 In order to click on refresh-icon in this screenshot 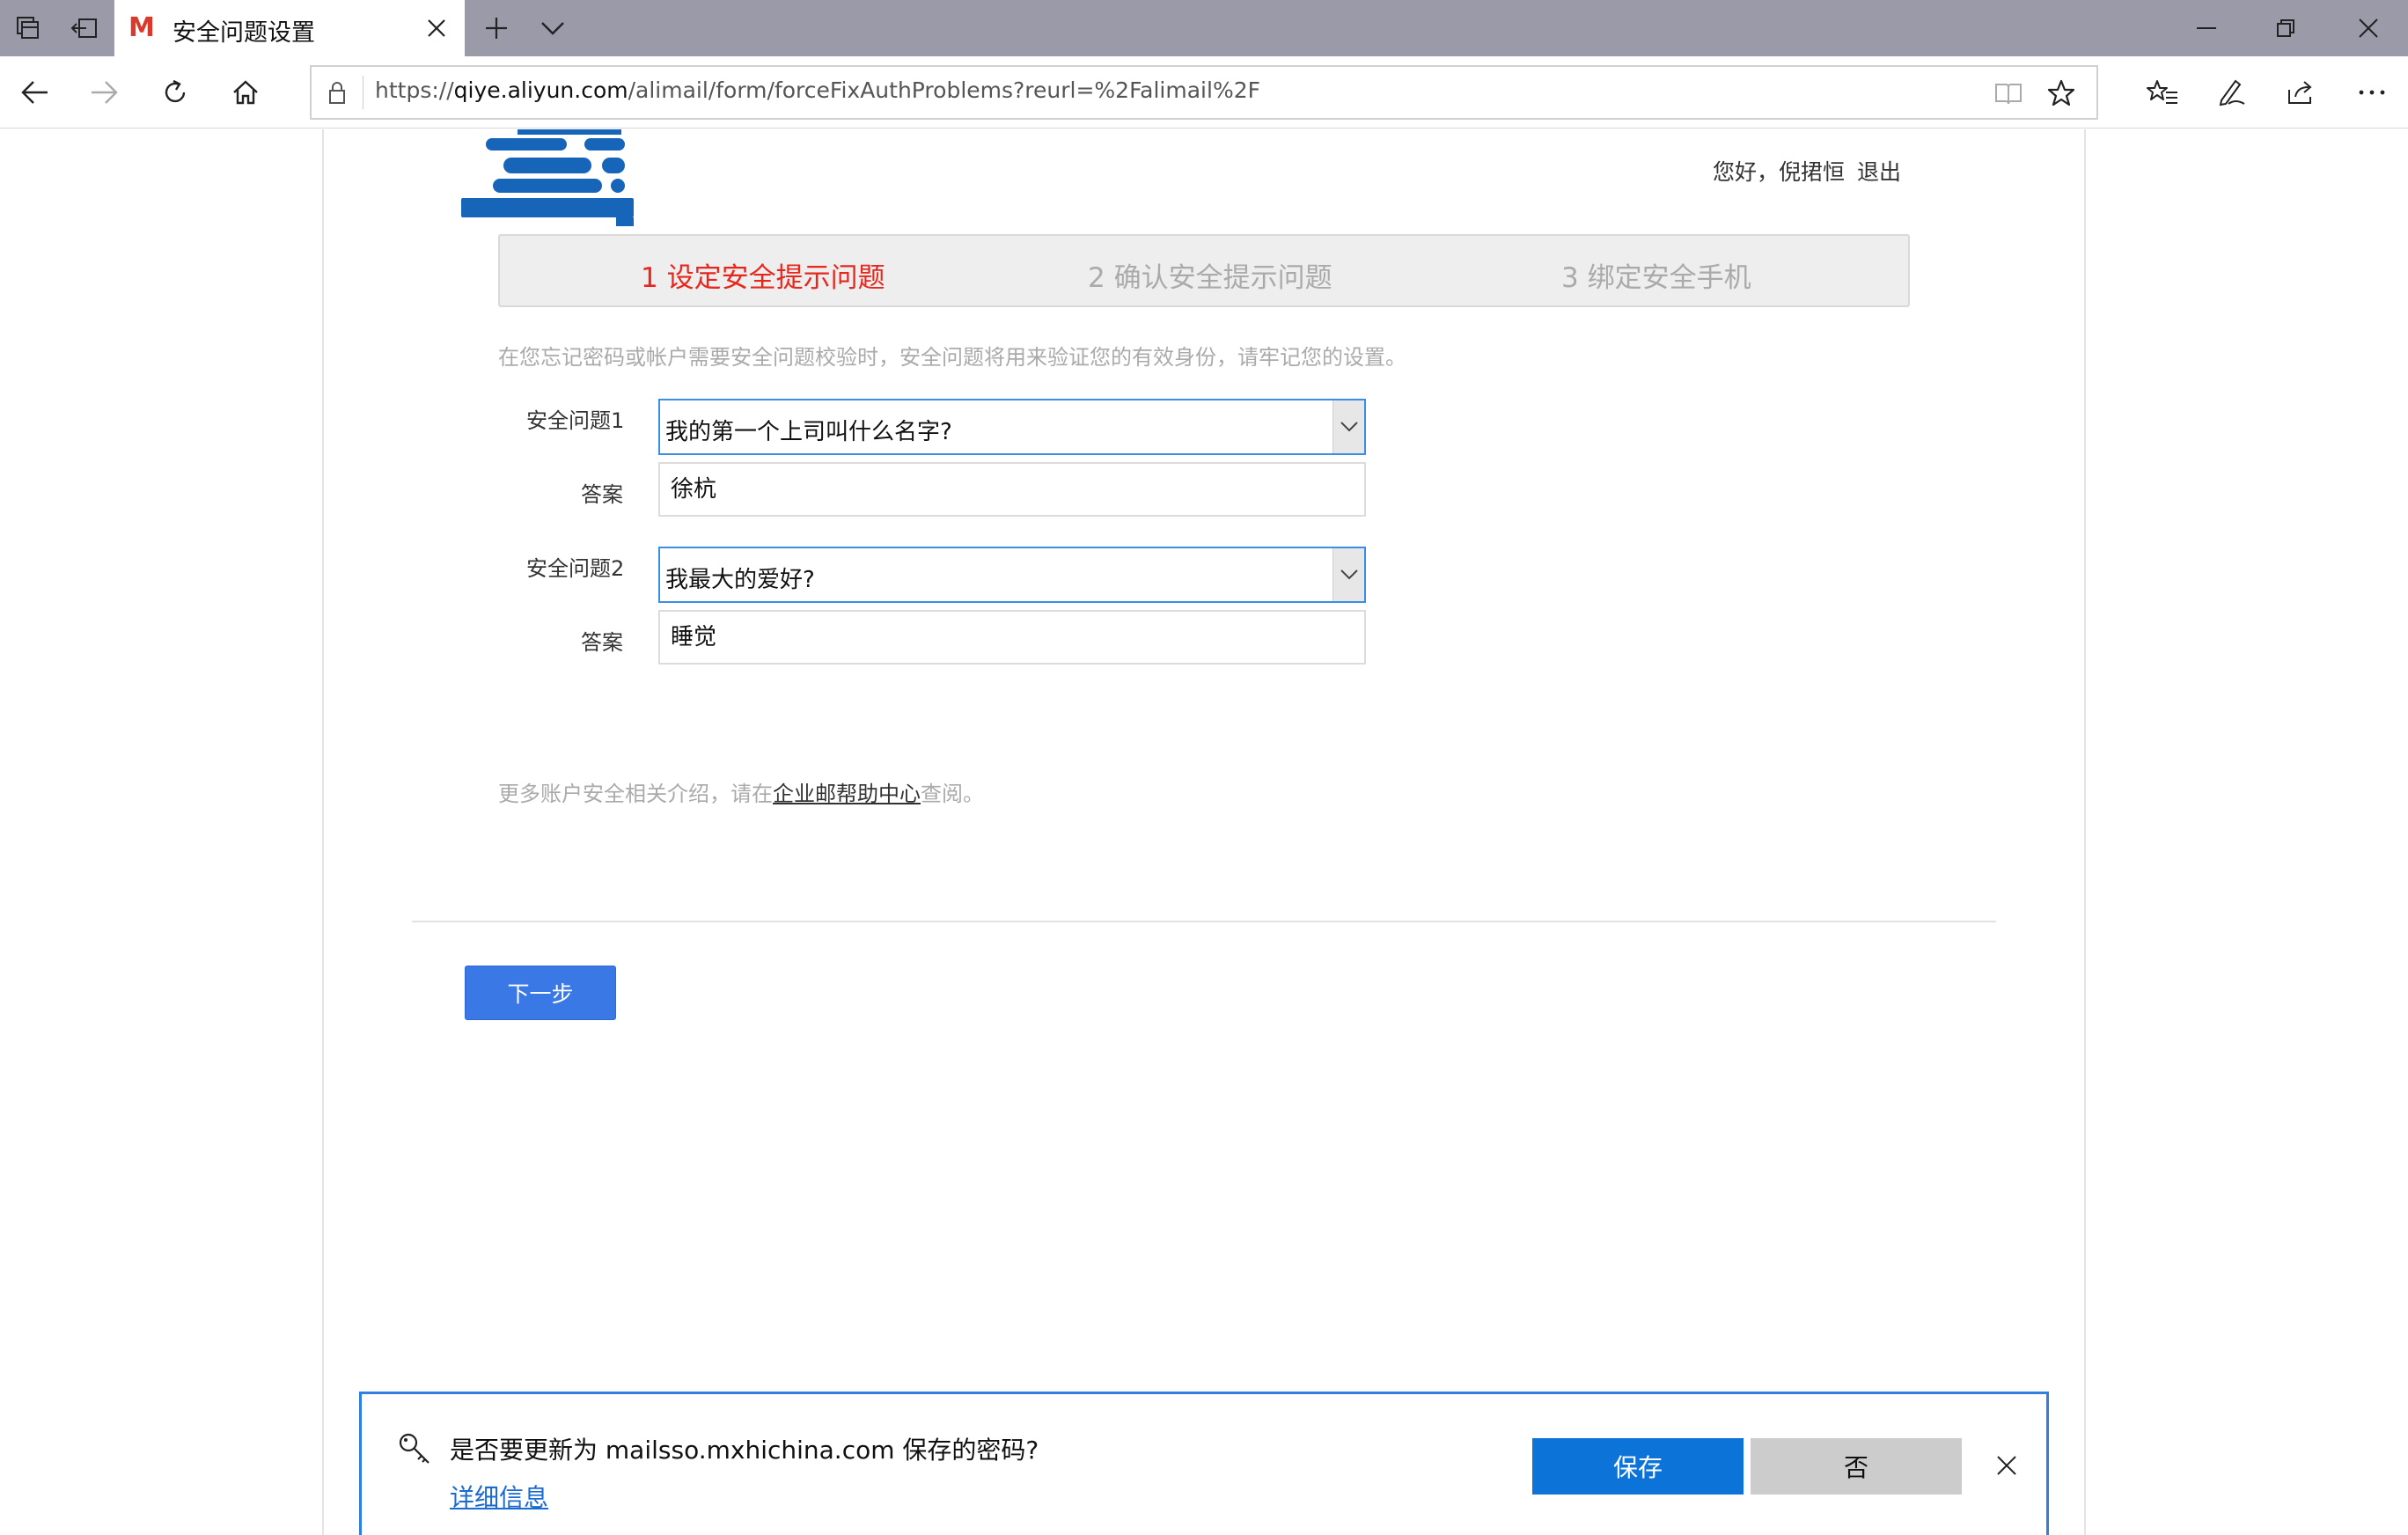, I will do `click(175, 92)`.